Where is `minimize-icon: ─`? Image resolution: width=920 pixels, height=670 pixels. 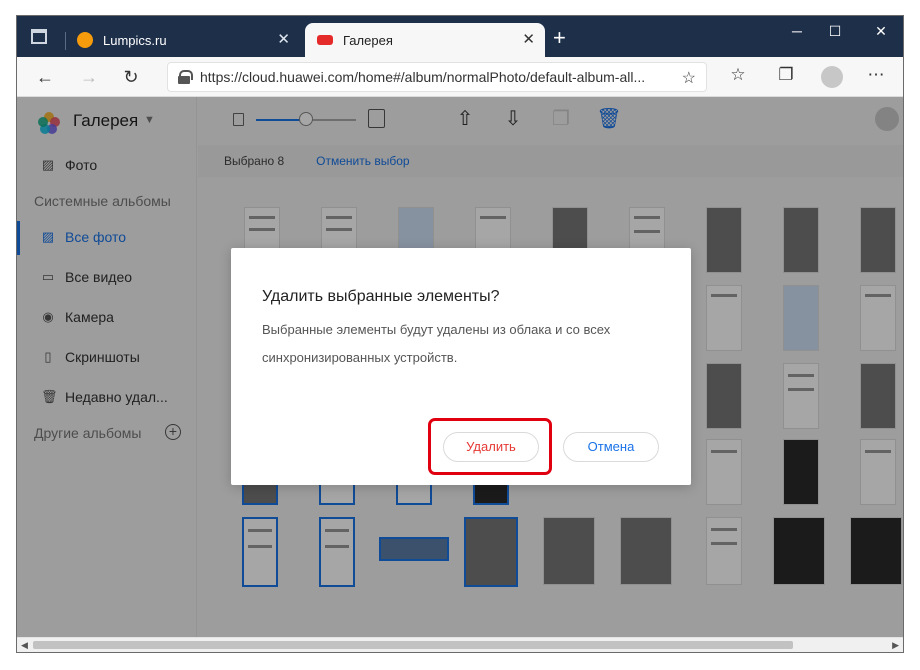 minimize-icon: ─ is located at coordinates (797, 31).